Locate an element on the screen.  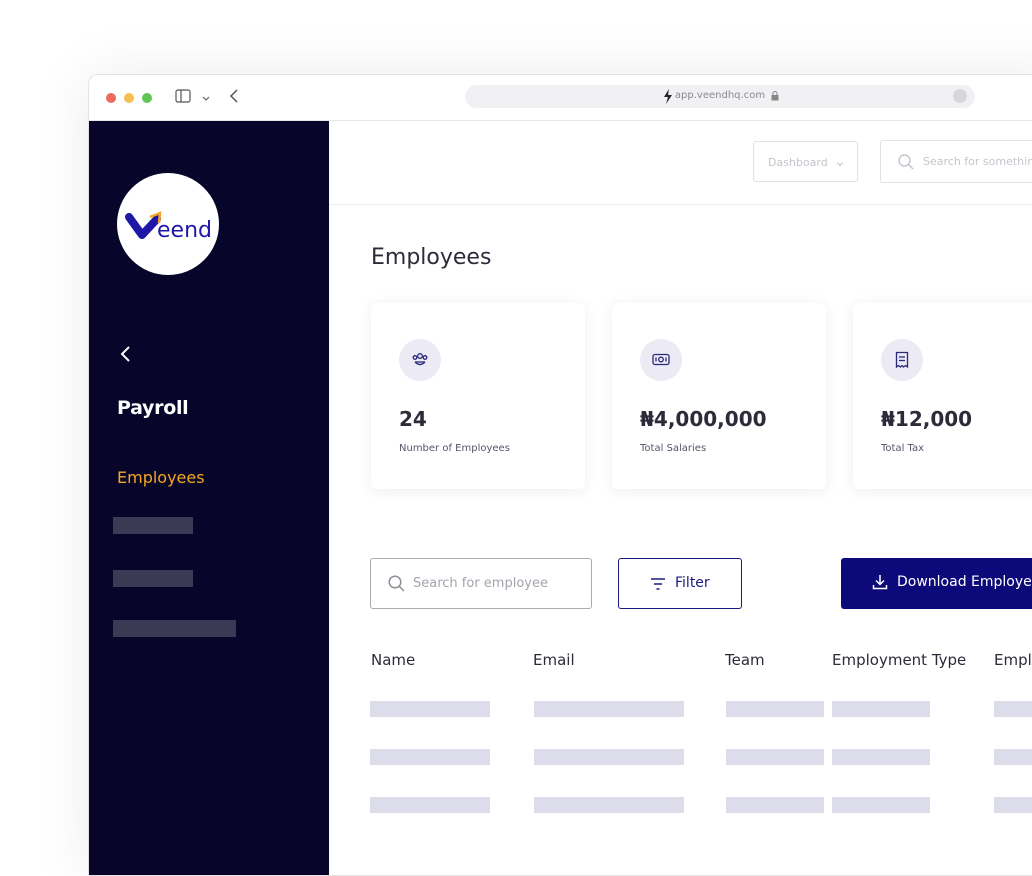
download-label: Download Employees is located at coordinates (964, 582).